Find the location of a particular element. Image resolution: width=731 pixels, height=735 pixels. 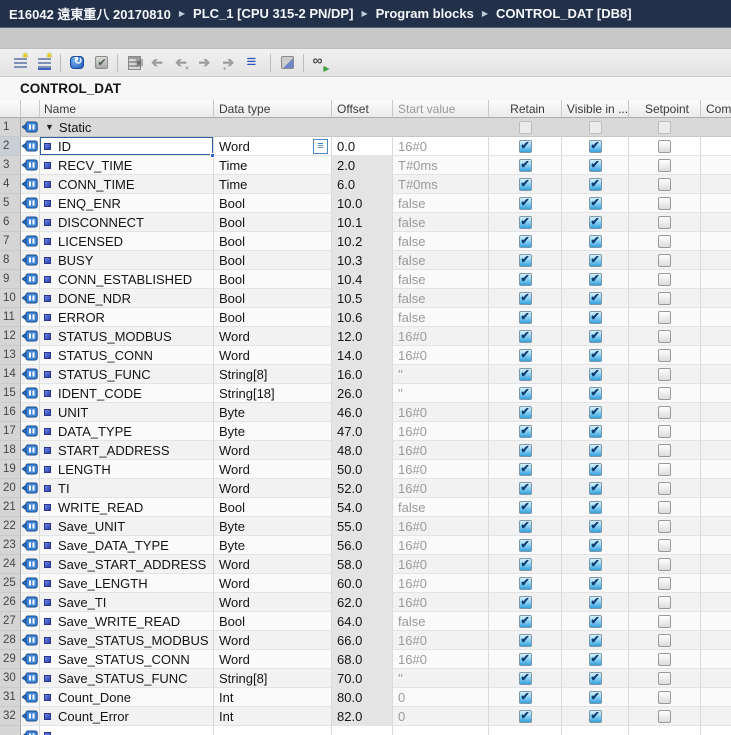

column-header-type: Data type is located at coordinates (273, 109).